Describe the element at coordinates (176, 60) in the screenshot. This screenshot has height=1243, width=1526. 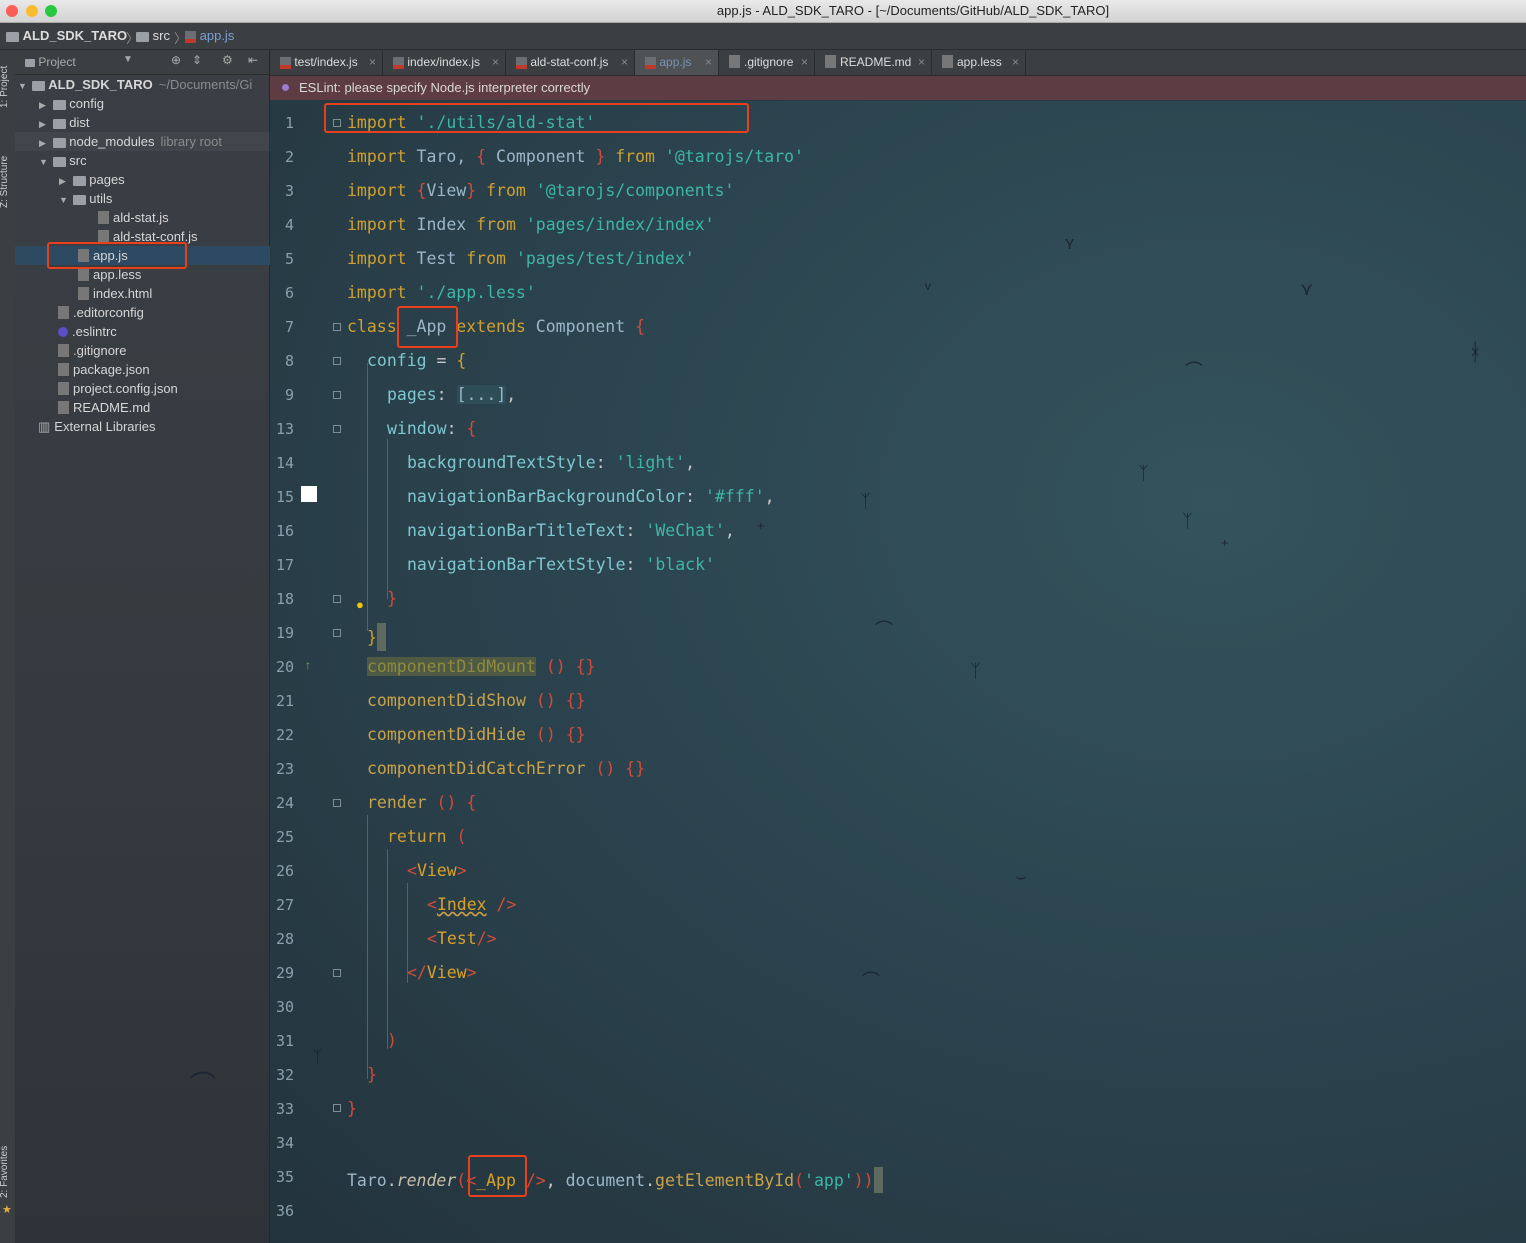
I see `locate-icon: ⊕` at that location.